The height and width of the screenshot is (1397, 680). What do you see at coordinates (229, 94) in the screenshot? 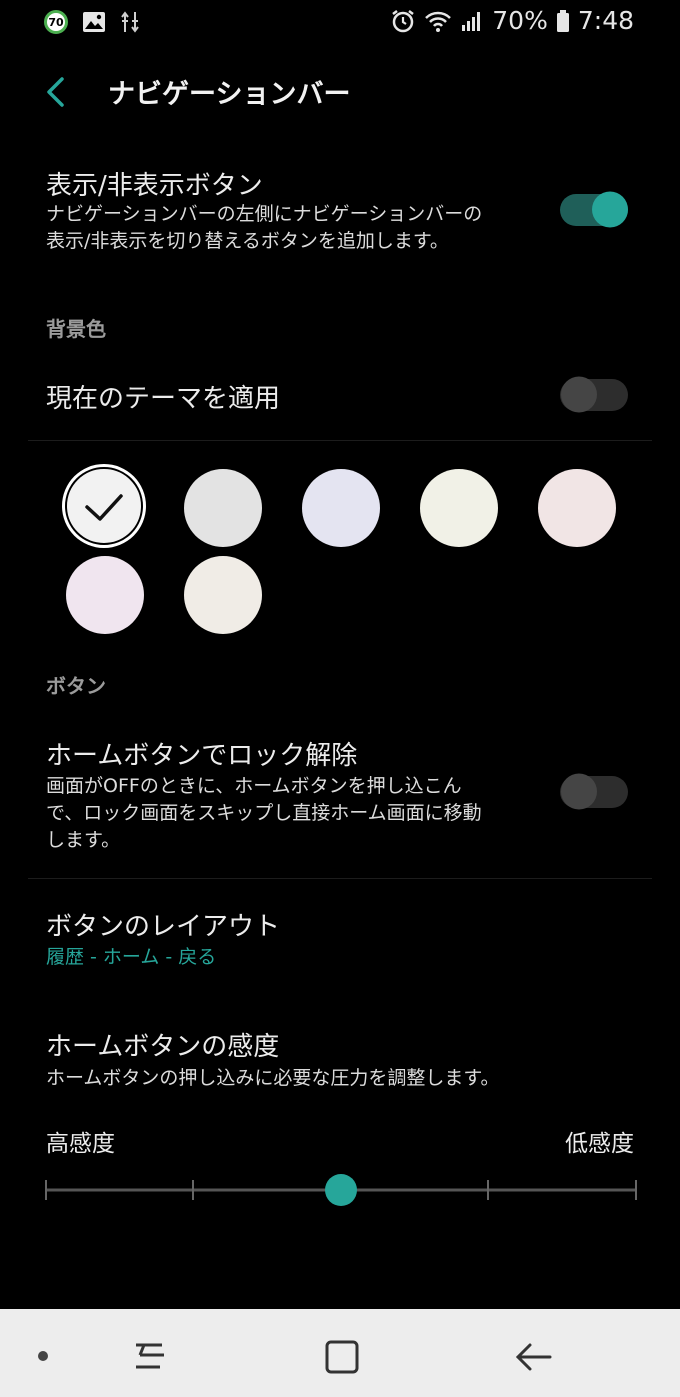
I see `page-title: ナビゲーションバー` at bounding box center [229, 94].